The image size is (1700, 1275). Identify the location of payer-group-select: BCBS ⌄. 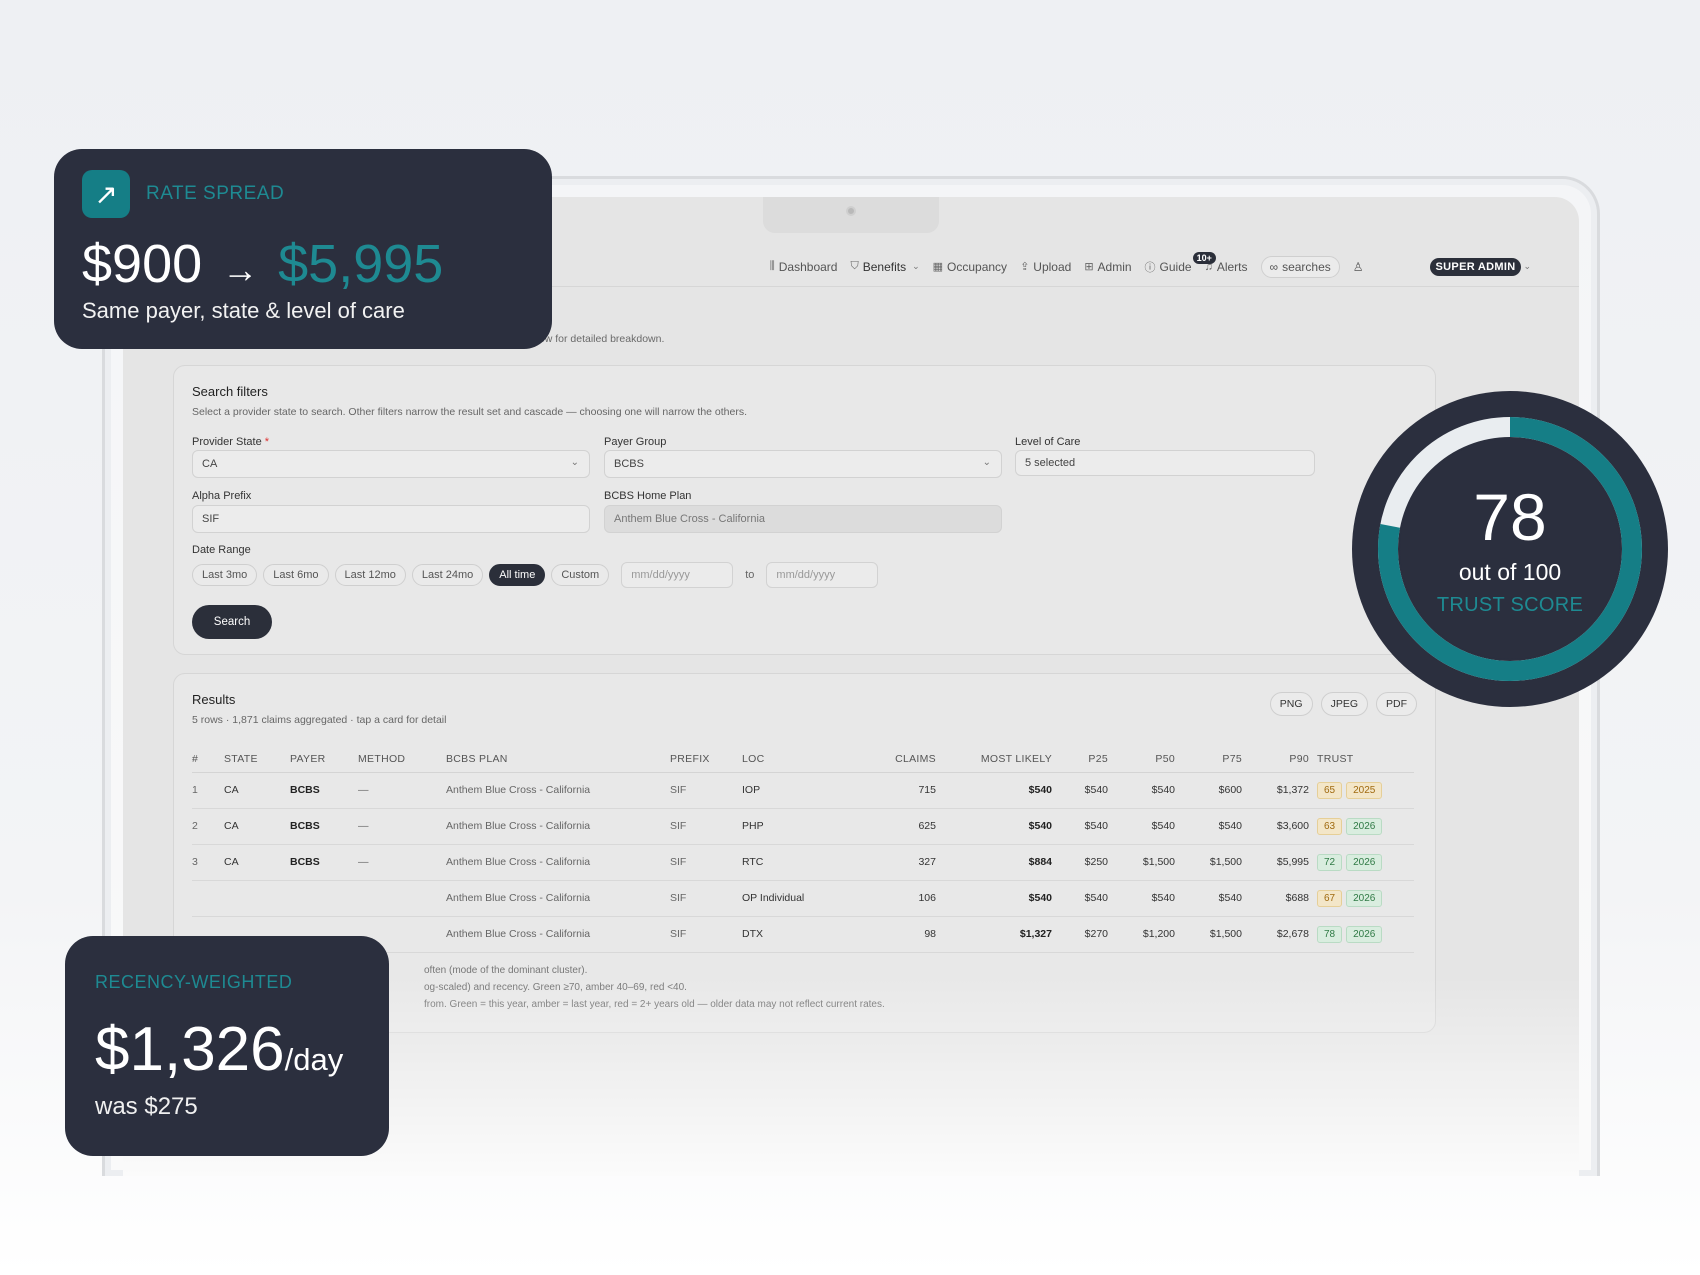
(803, 464).